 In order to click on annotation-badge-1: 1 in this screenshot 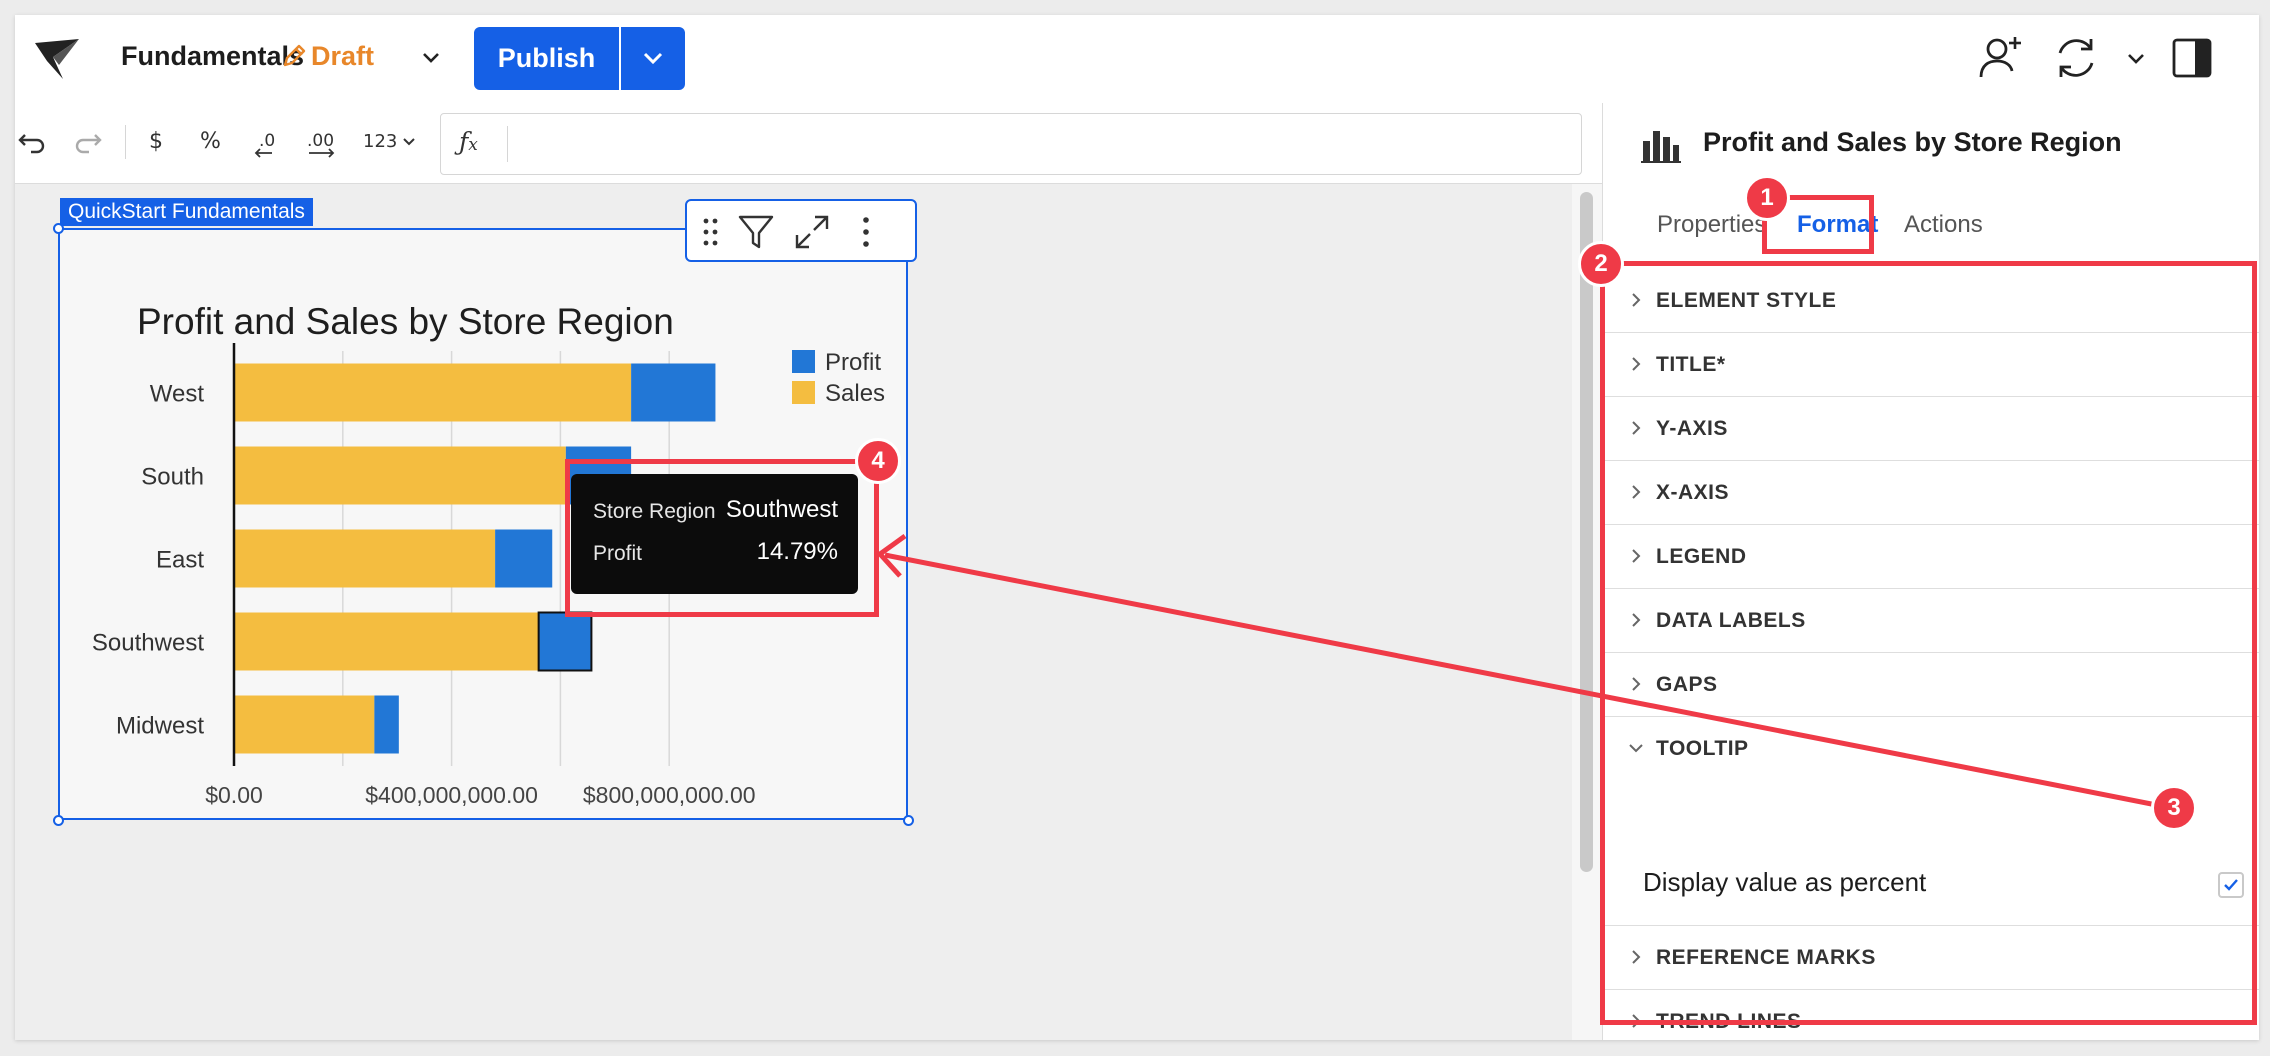, I will do `click(1767, 198)`.